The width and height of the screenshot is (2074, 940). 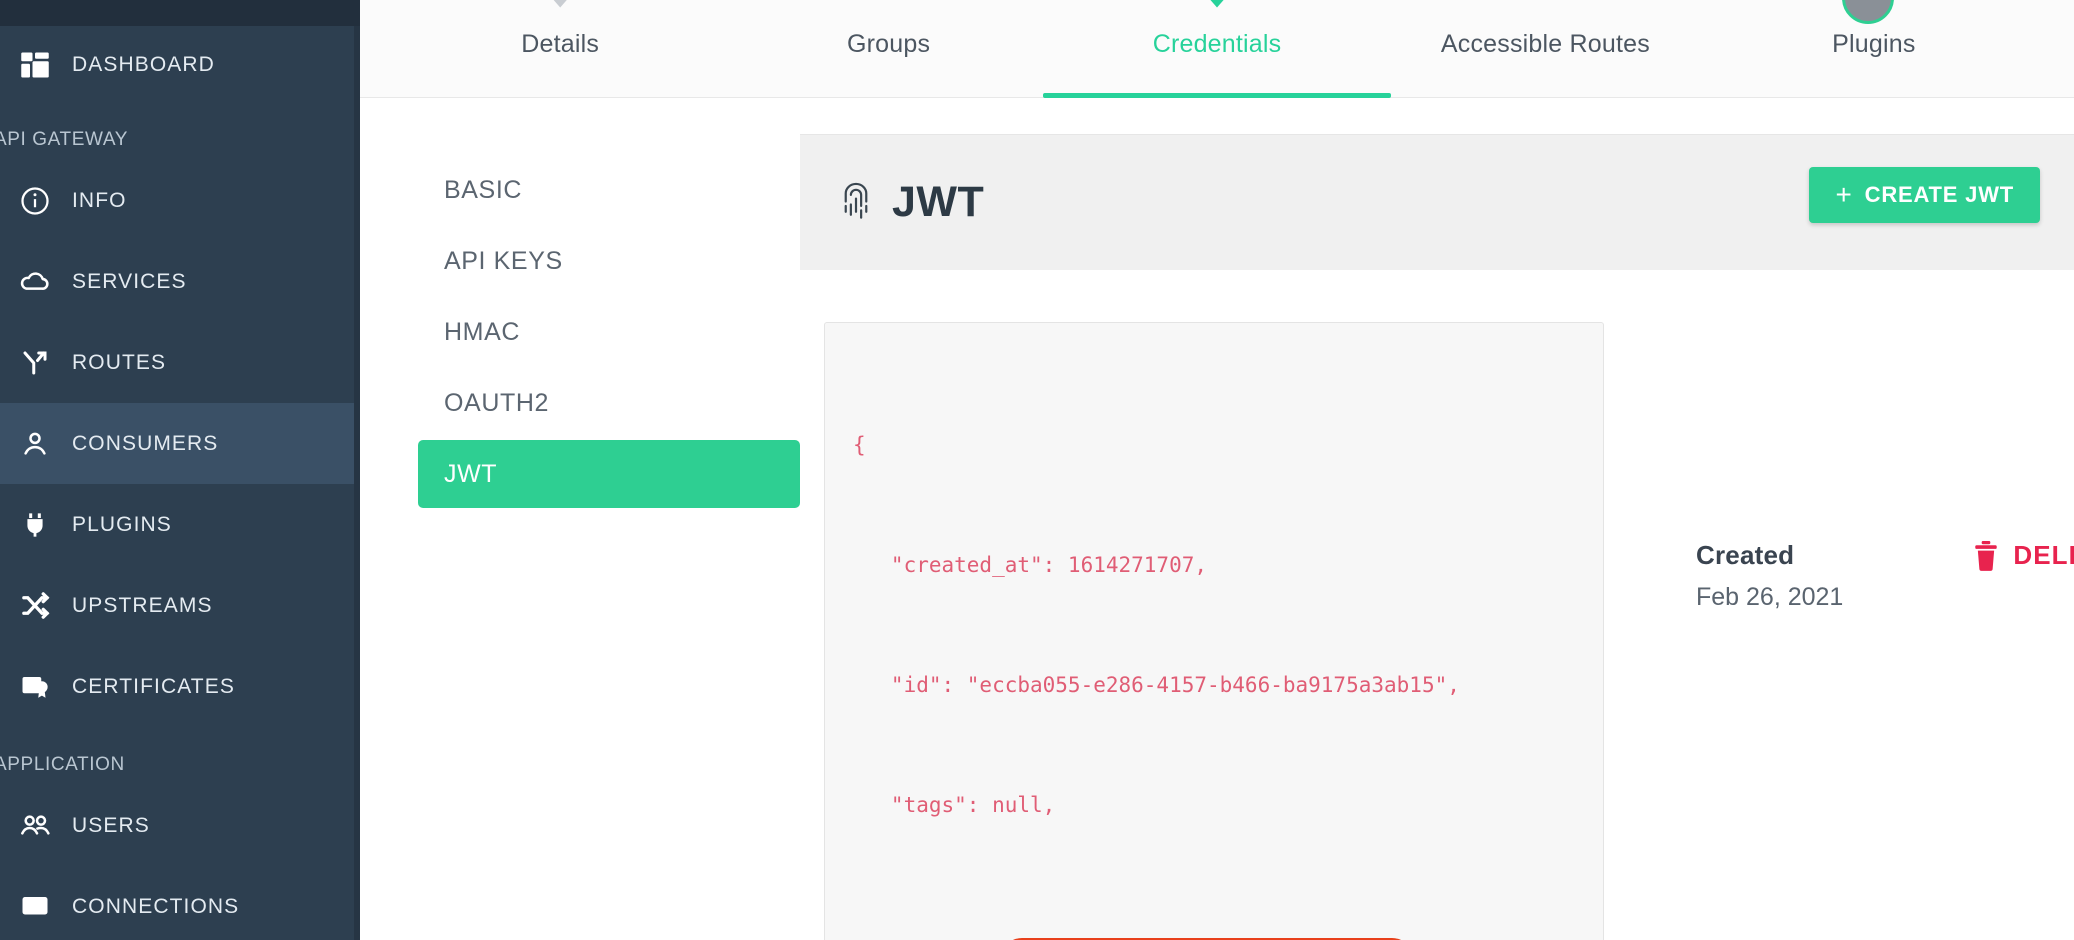 I want to click on create-jwt-label: CREATE JWT, so click(x=1939, y=194).